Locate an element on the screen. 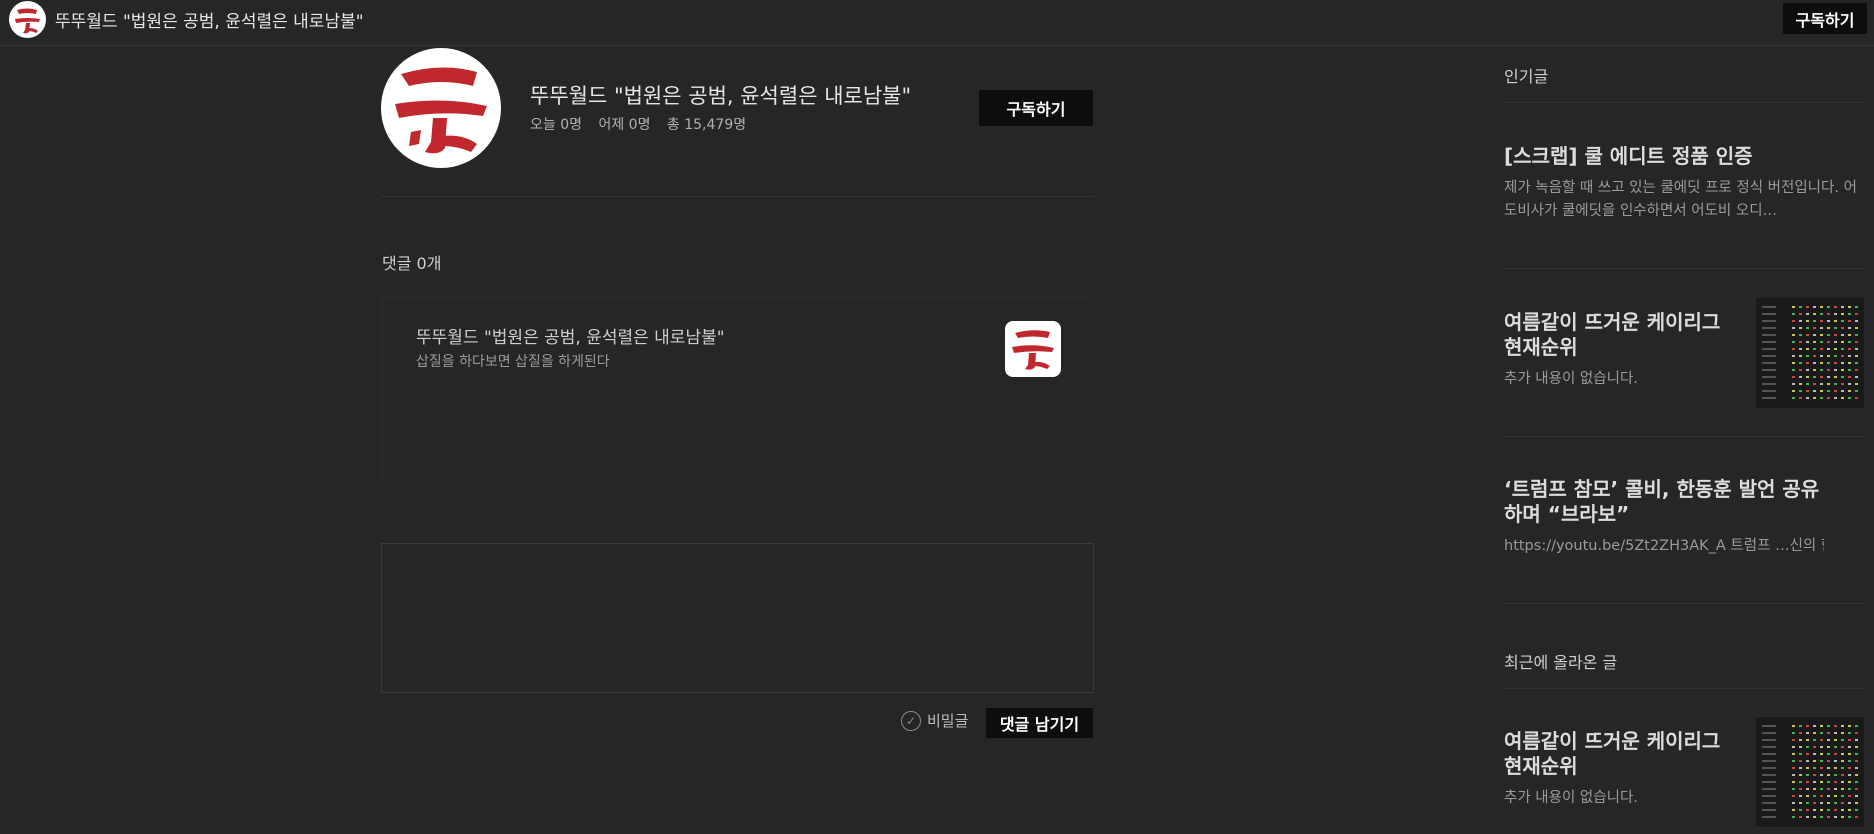 The height and width of the screenshot is (834, 1874). profile-avatar is located at coordinates (441, 108).